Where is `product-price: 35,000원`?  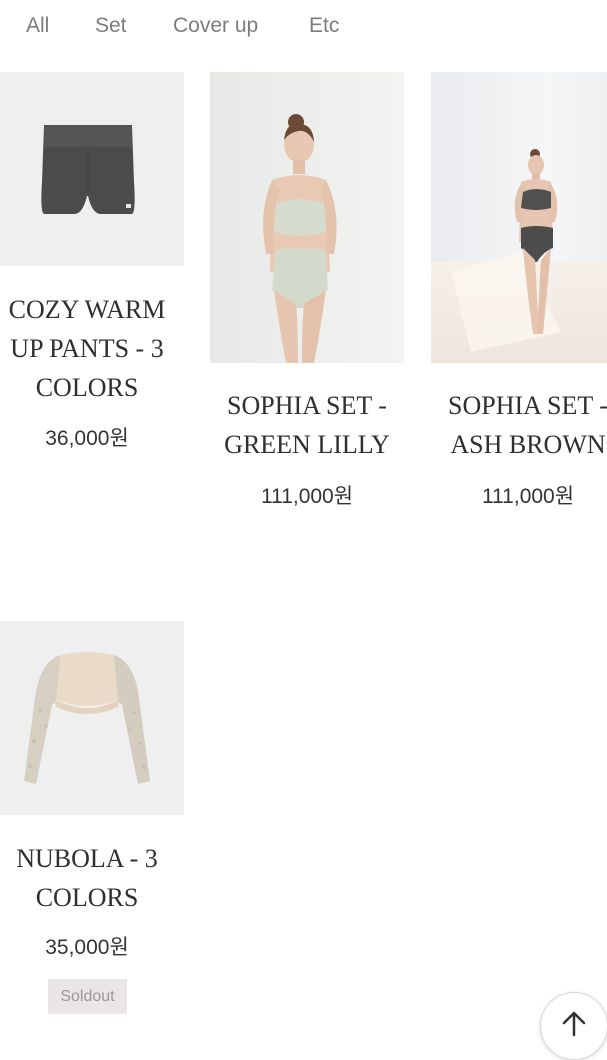
product-price: 35,000원 is located at coordinates (87, 947).